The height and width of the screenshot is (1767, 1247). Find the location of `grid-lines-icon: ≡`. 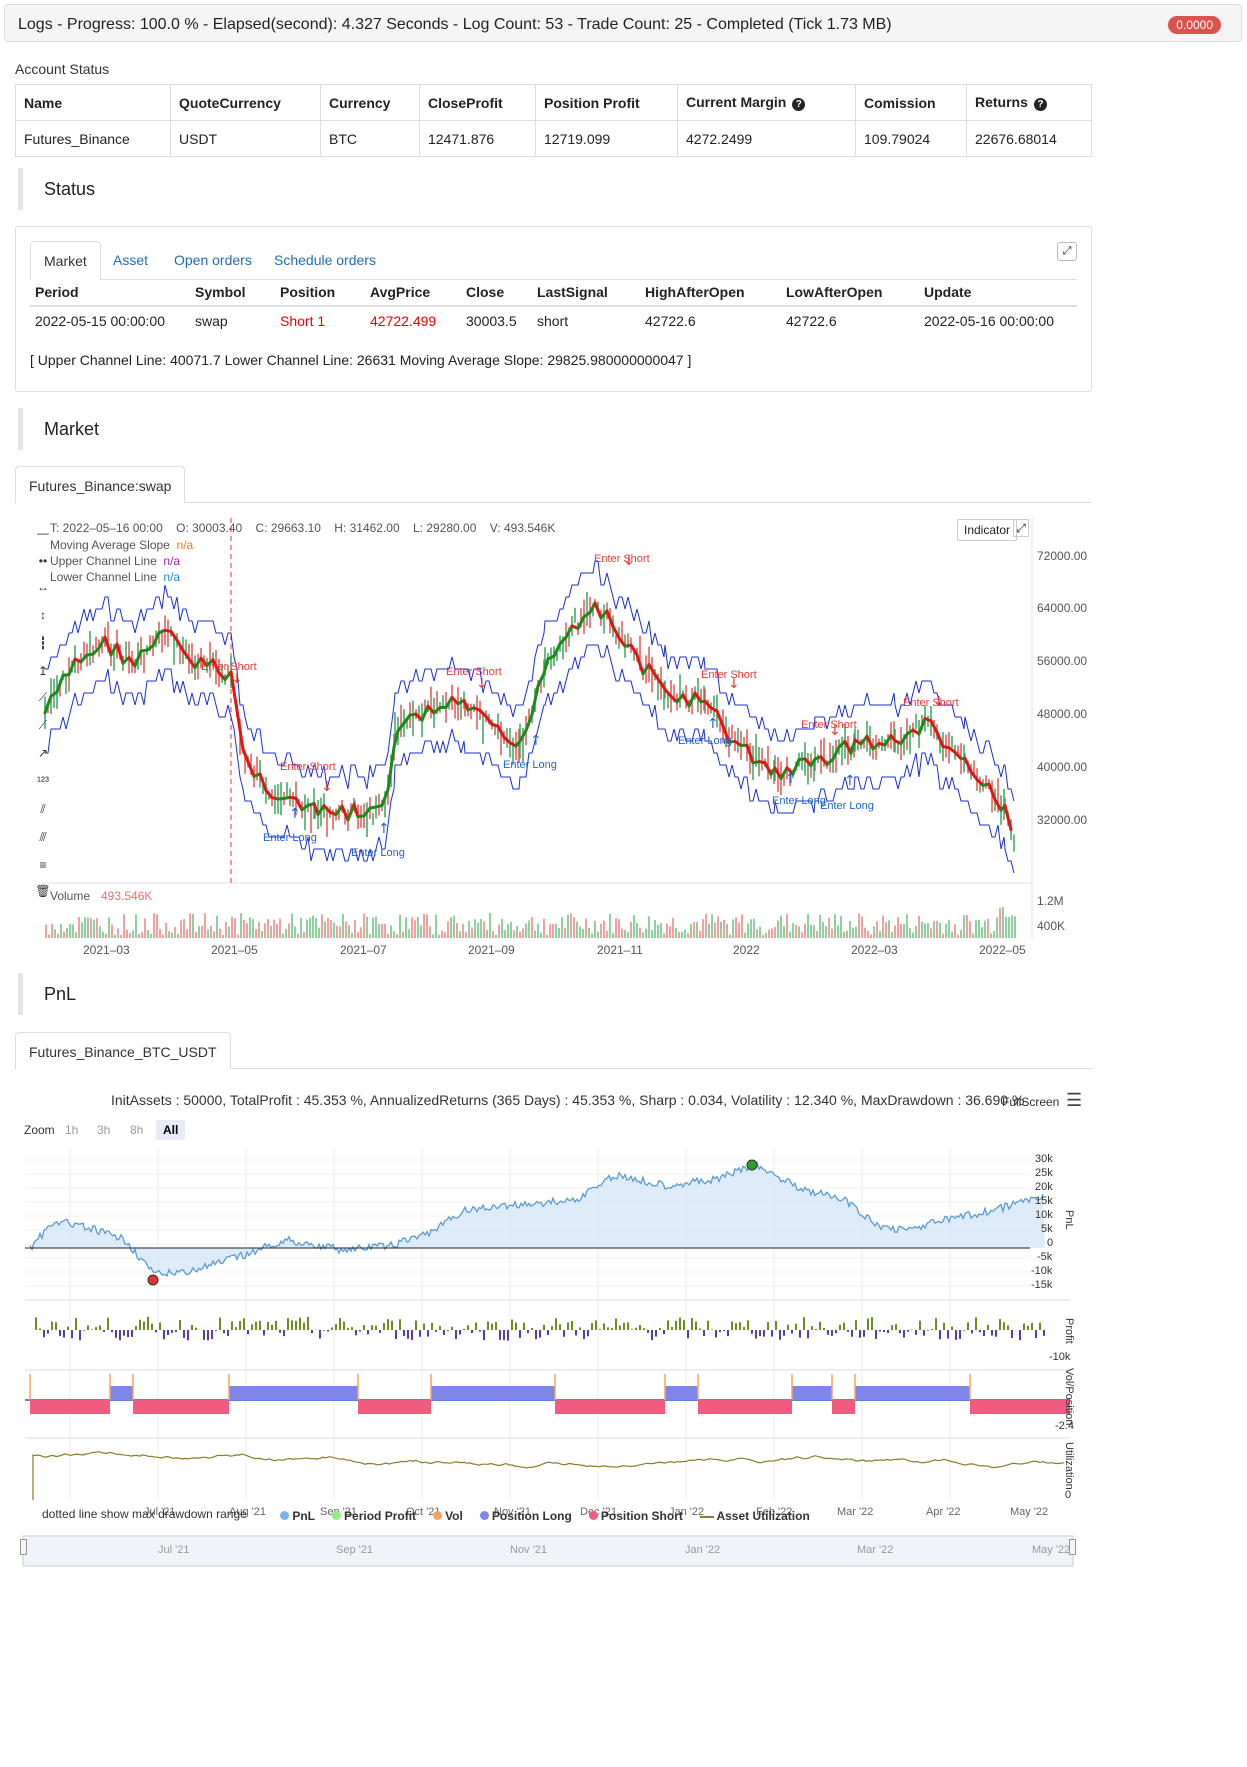

grid-lines-icon: ≡ is located at coordinates (43, 865).